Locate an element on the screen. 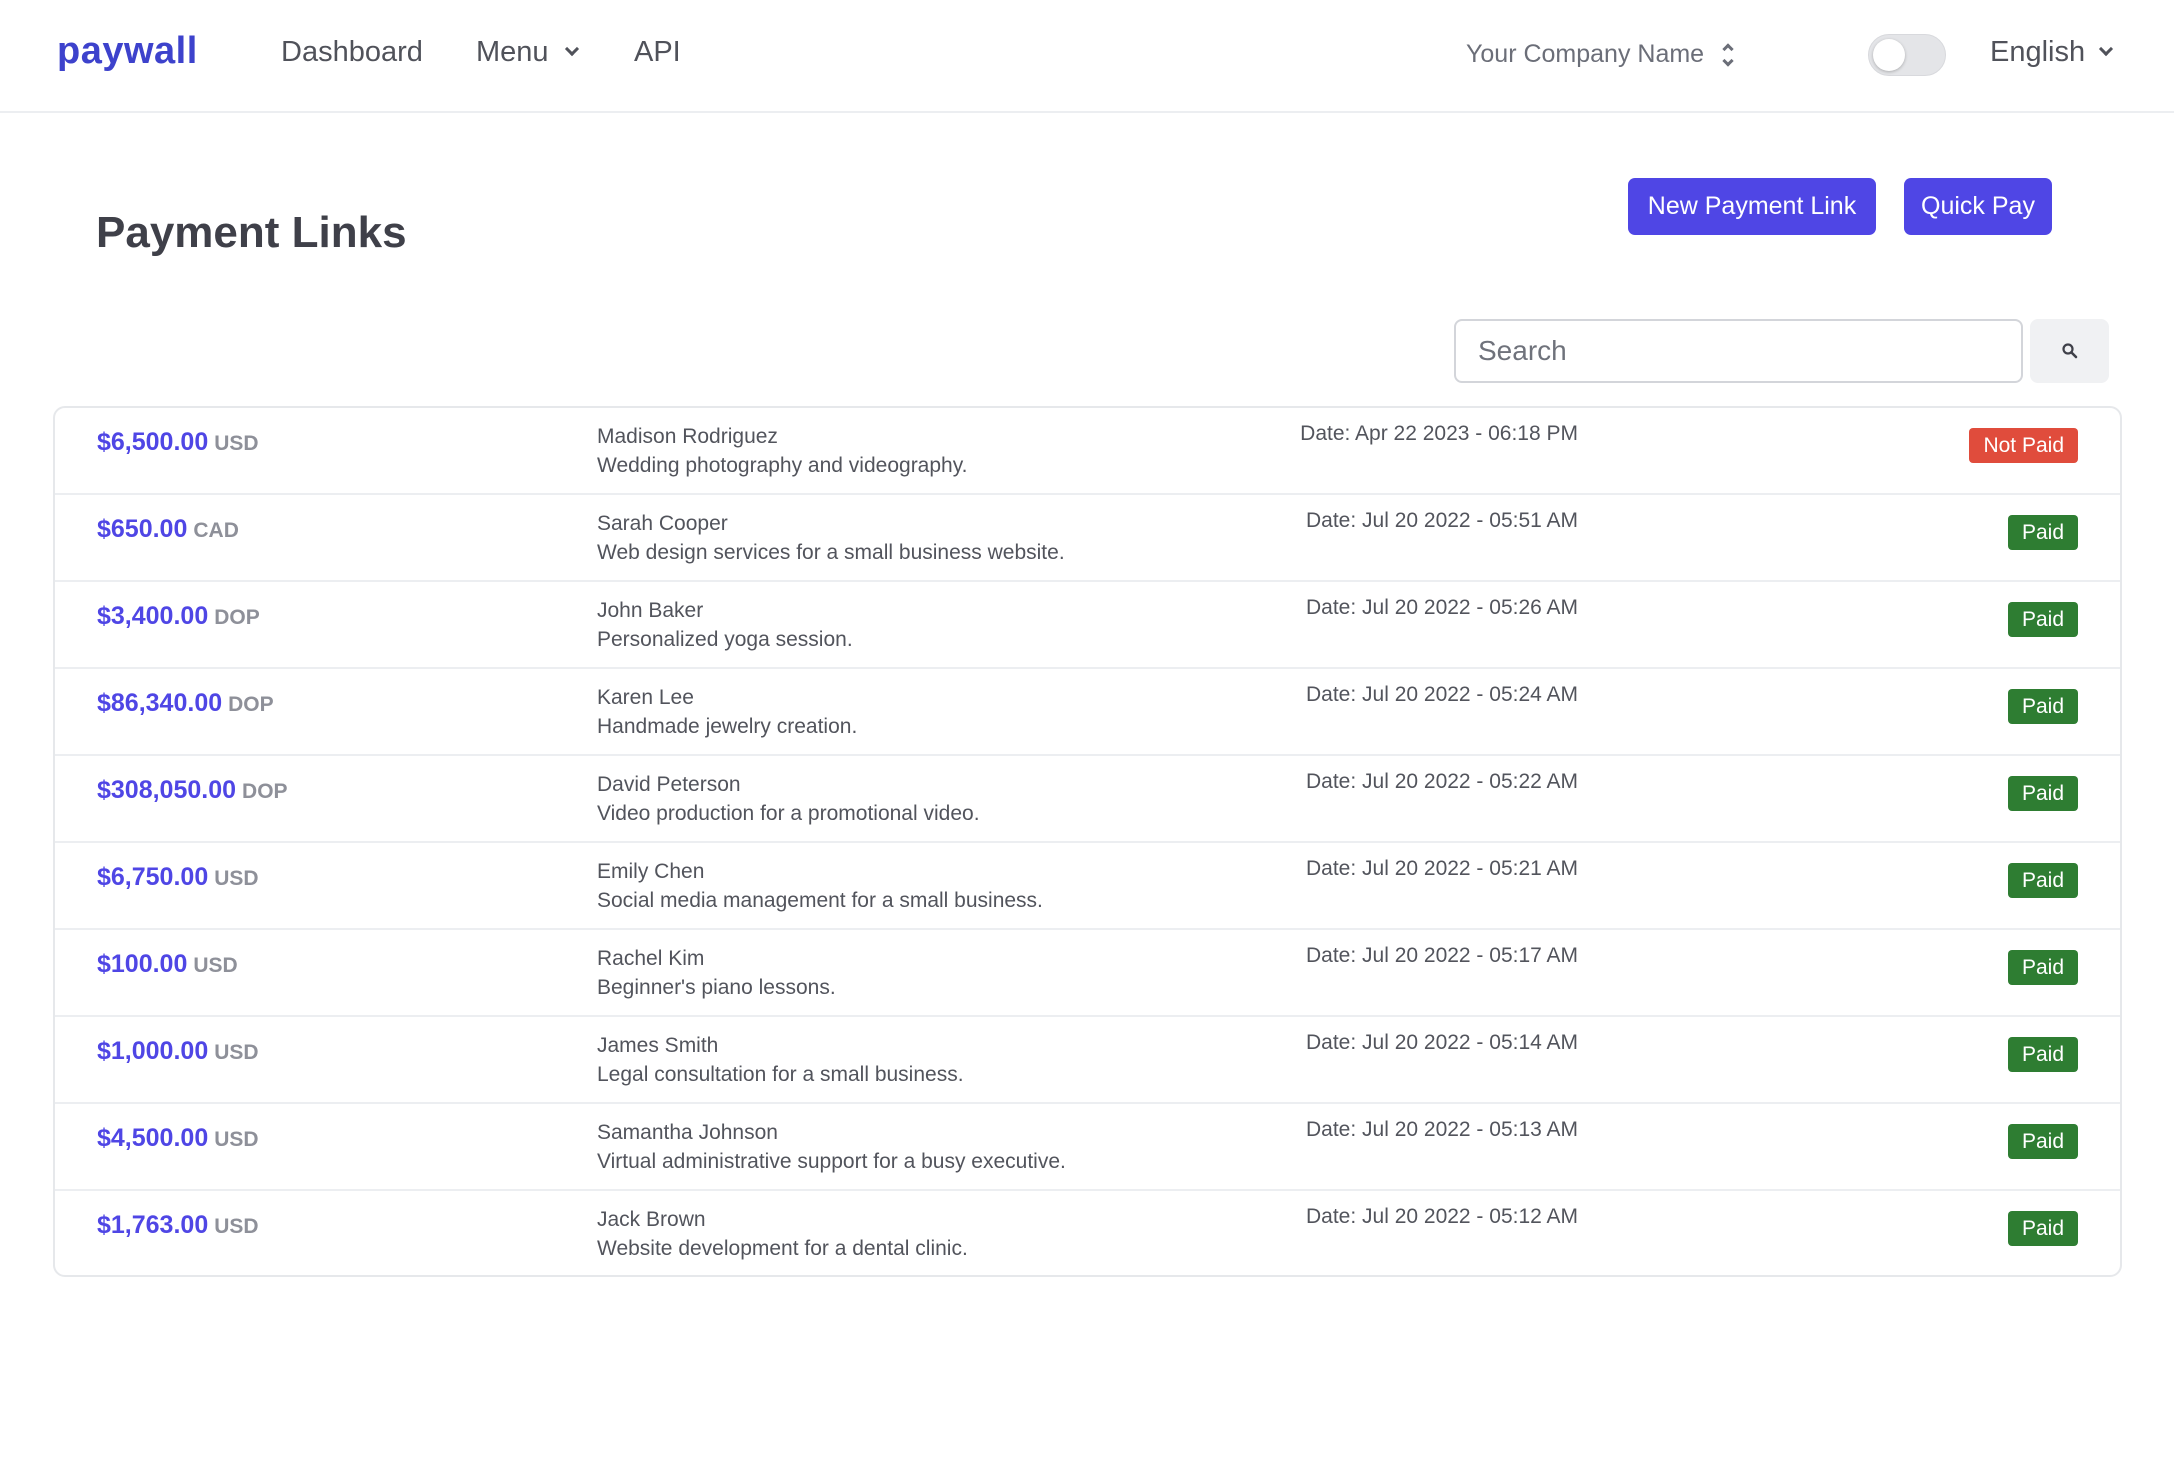 Image resolution: width=2174 pixels, height=1464 pixels. payment-amount: $86,340.00 DOP is located at coordinates (185, 703).